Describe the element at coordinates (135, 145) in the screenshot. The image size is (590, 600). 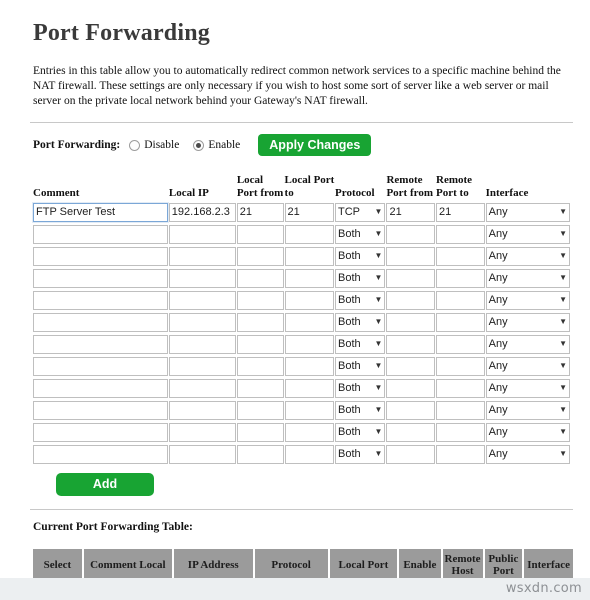
I see `radio-disable-icon` at that location.